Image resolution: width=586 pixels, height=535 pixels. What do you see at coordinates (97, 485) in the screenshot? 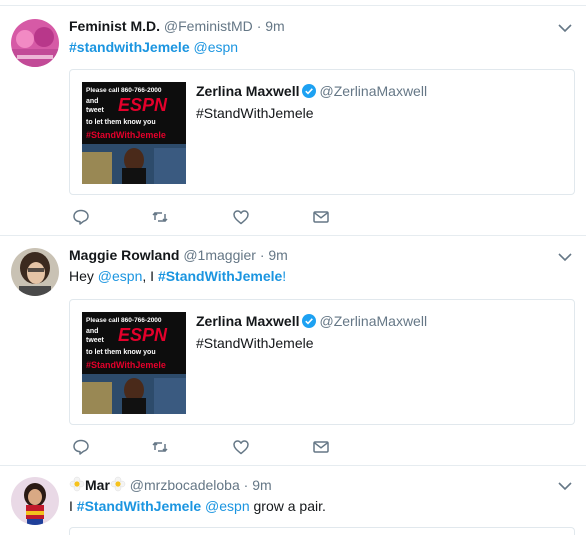
I see `user-name: Mar` at bounding box center [97, 485].